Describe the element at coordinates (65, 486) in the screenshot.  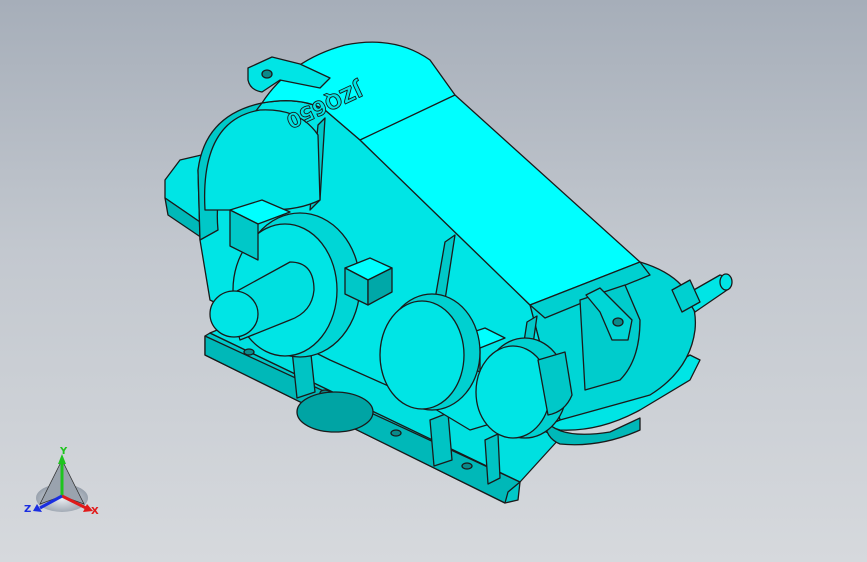
I see `orientation-triad: Y X Z` at that location.